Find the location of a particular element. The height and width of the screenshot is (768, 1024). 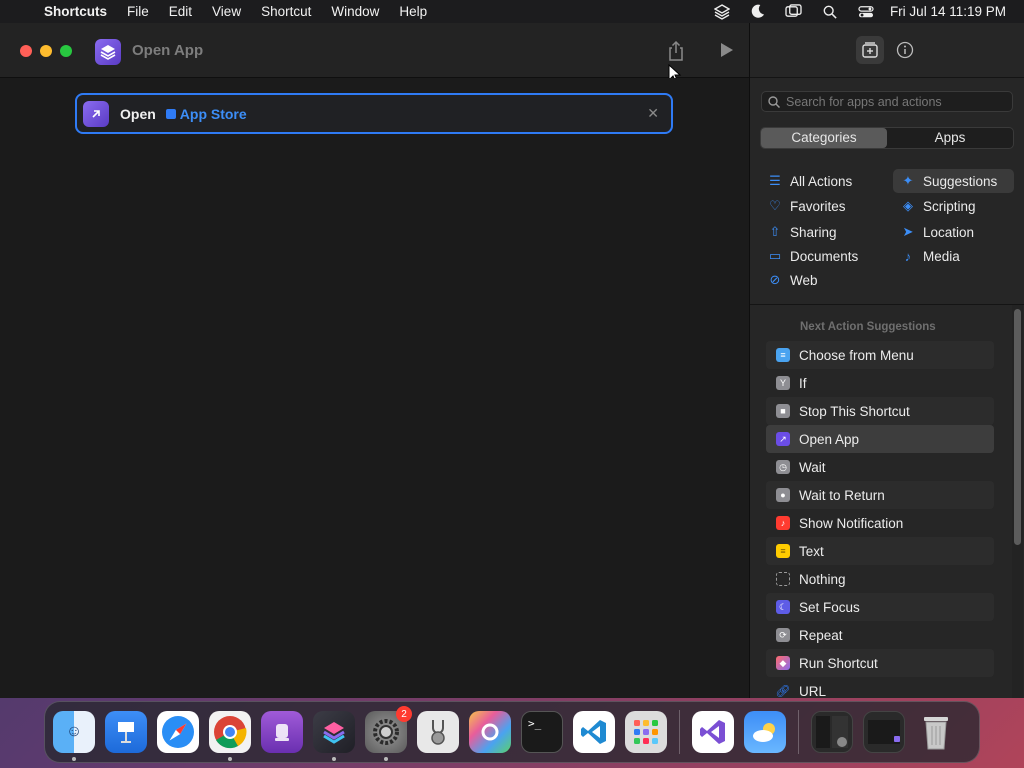

category-documents: ▭ Documents is located at coordinates (809, 256).